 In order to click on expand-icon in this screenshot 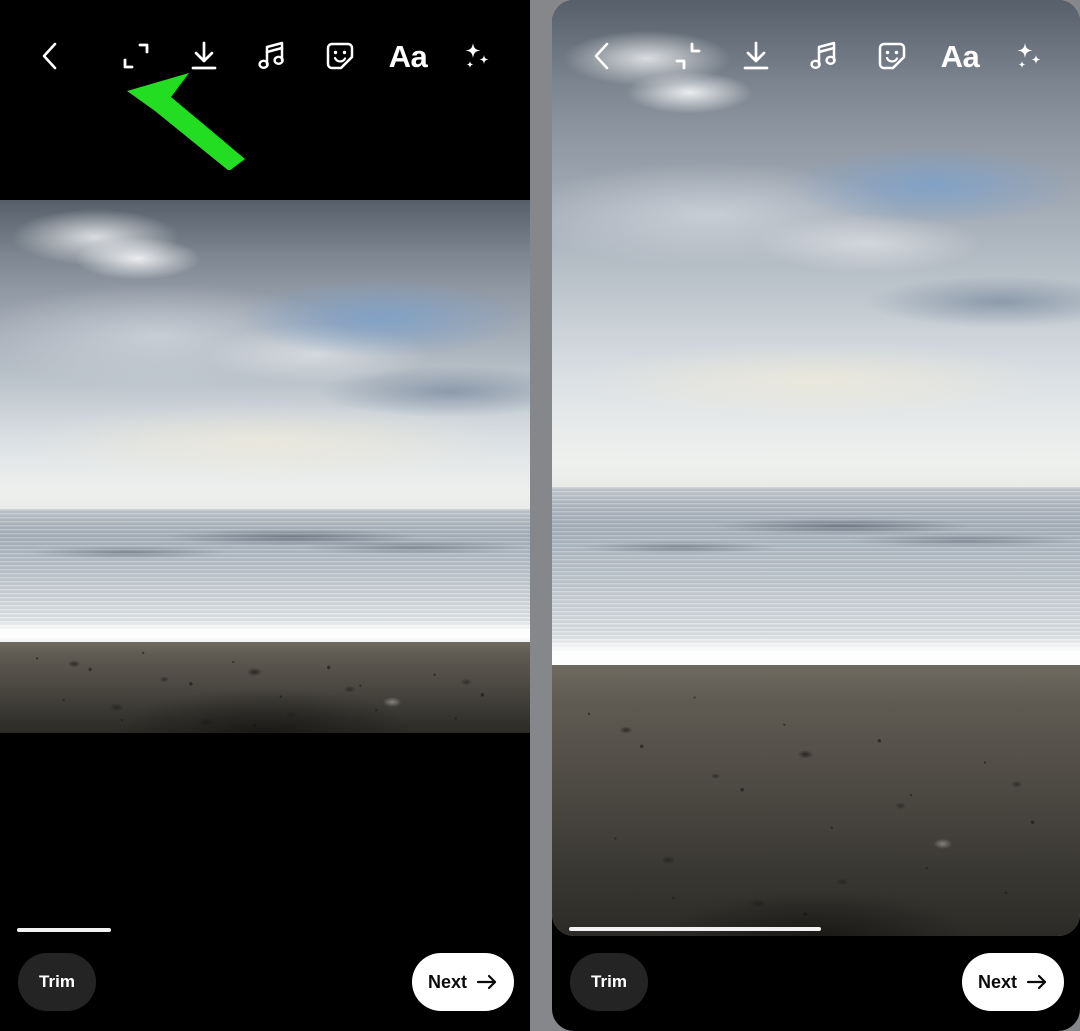, I will do `click(136, 56)`.